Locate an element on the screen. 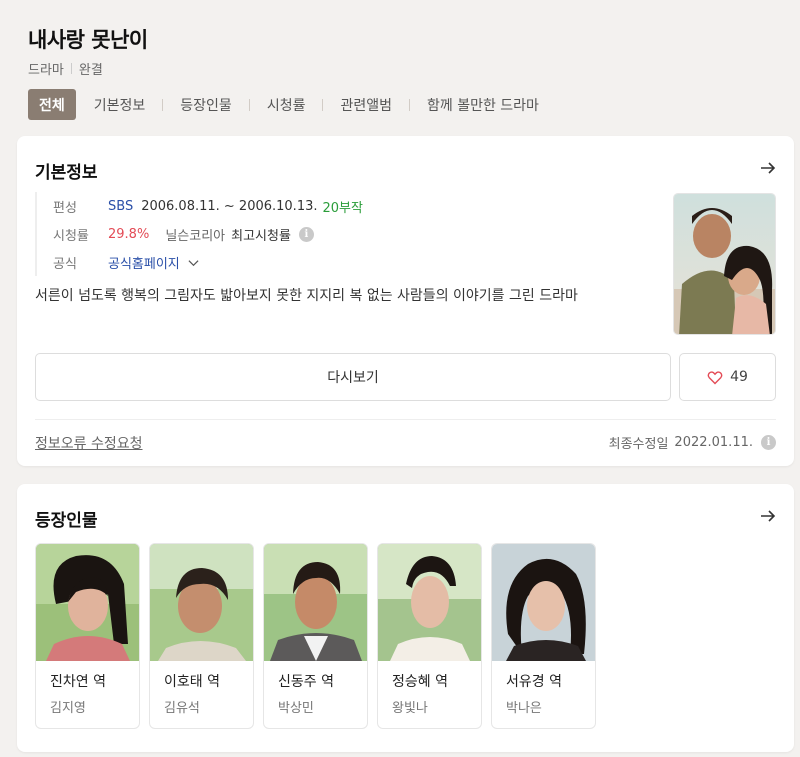  cast-member-card: 이호태 역 김유석 is located at coordinates (201, 636).